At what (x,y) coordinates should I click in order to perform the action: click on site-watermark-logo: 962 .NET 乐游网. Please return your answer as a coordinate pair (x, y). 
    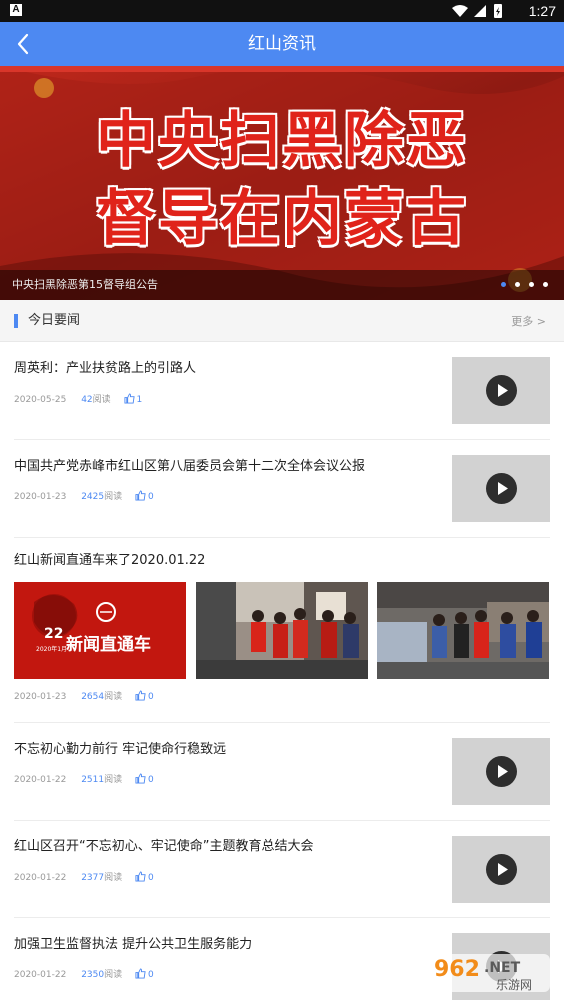
    Looking at the image, I should click on (491, 973).